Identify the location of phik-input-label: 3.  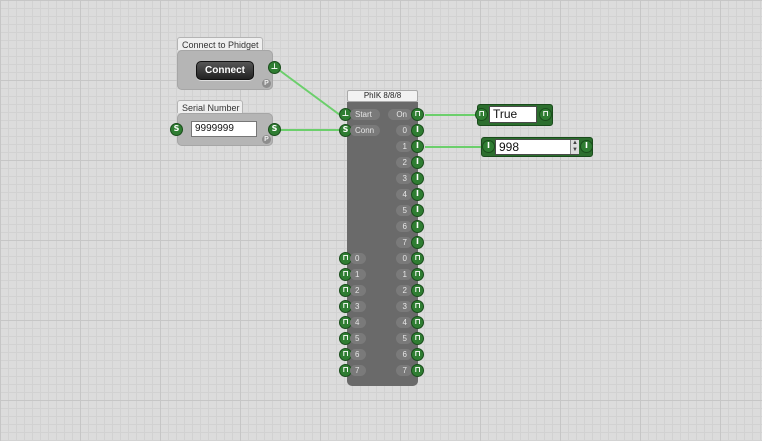
(358, 306).